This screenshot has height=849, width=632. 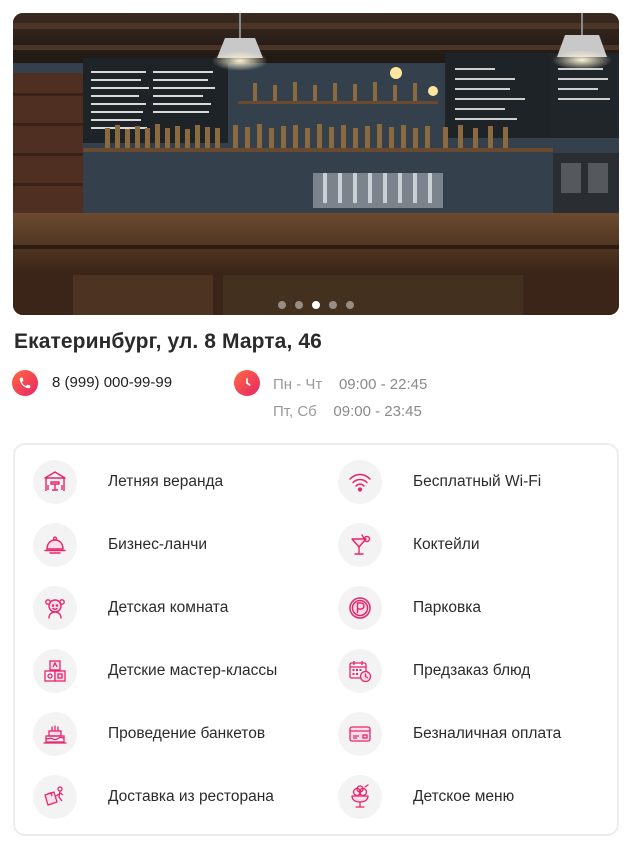 I want to click on veranda-icon, so click(x=55, y=482).